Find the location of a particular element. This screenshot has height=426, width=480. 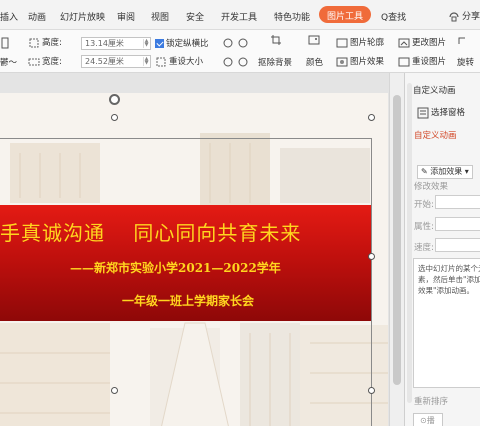

rotate-button: 旋转 is located at coordinates (465, 62).